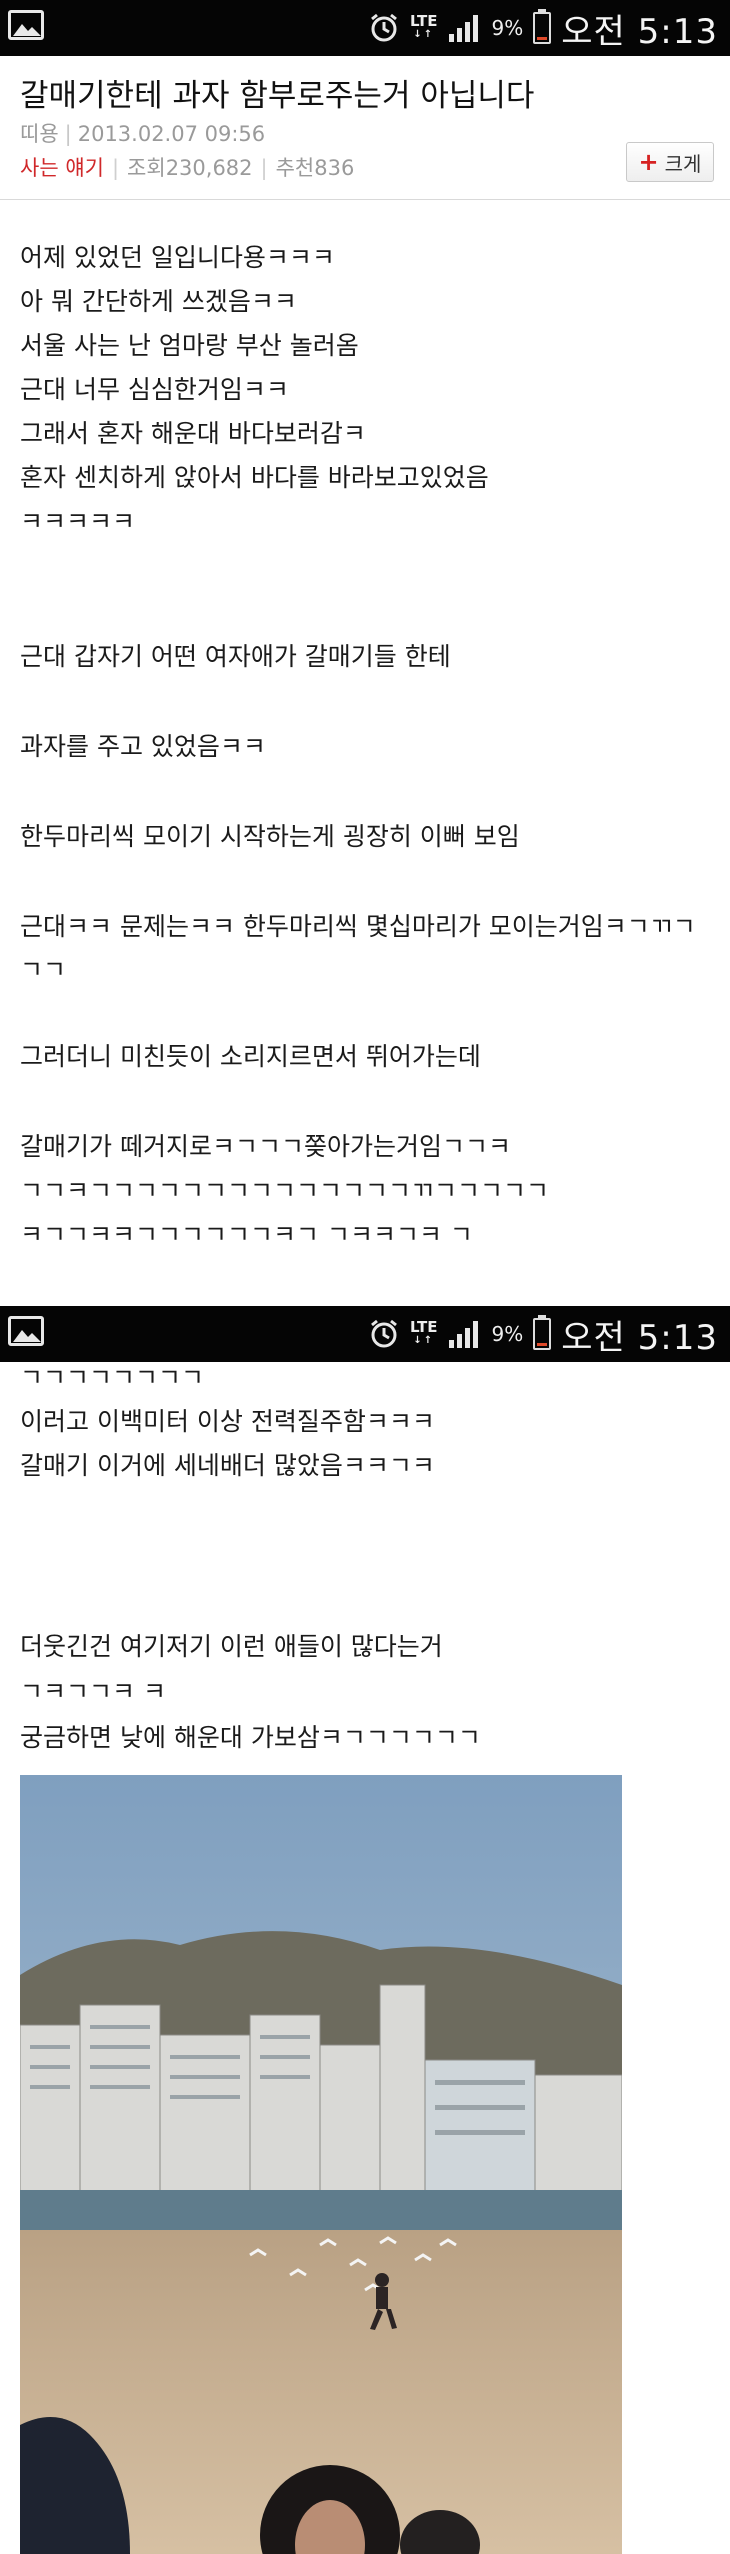 The image size is (730, 2554). Describe the element at coordinates (231, 1646) in the screenshot. I see `post-line: 더웃긴건 여기저기 이런 애들이 많다는거` at that location.